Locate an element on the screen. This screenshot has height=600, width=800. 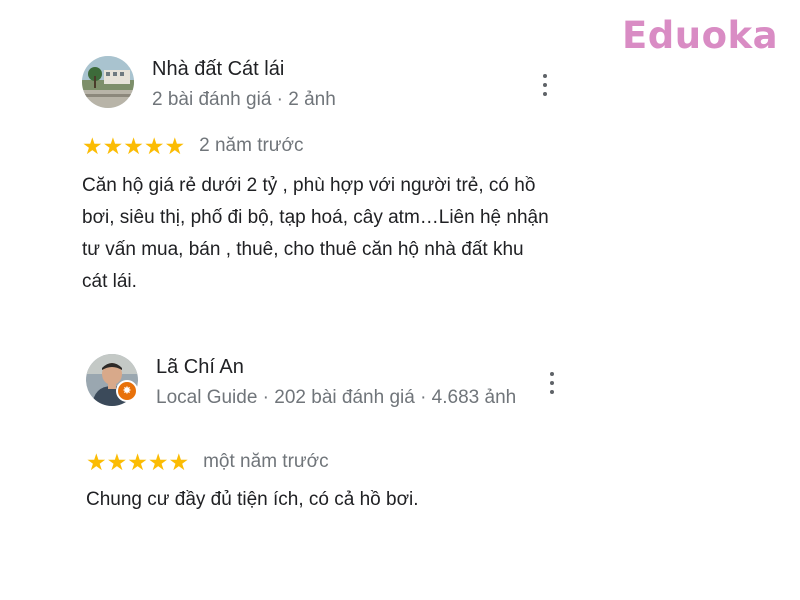
local-guide-badge-icon: ✸ is located at coordinates (127, 391).